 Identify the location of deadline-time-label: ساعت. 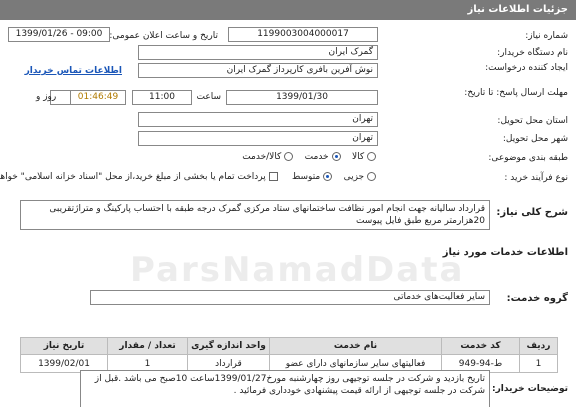
(209, 97).